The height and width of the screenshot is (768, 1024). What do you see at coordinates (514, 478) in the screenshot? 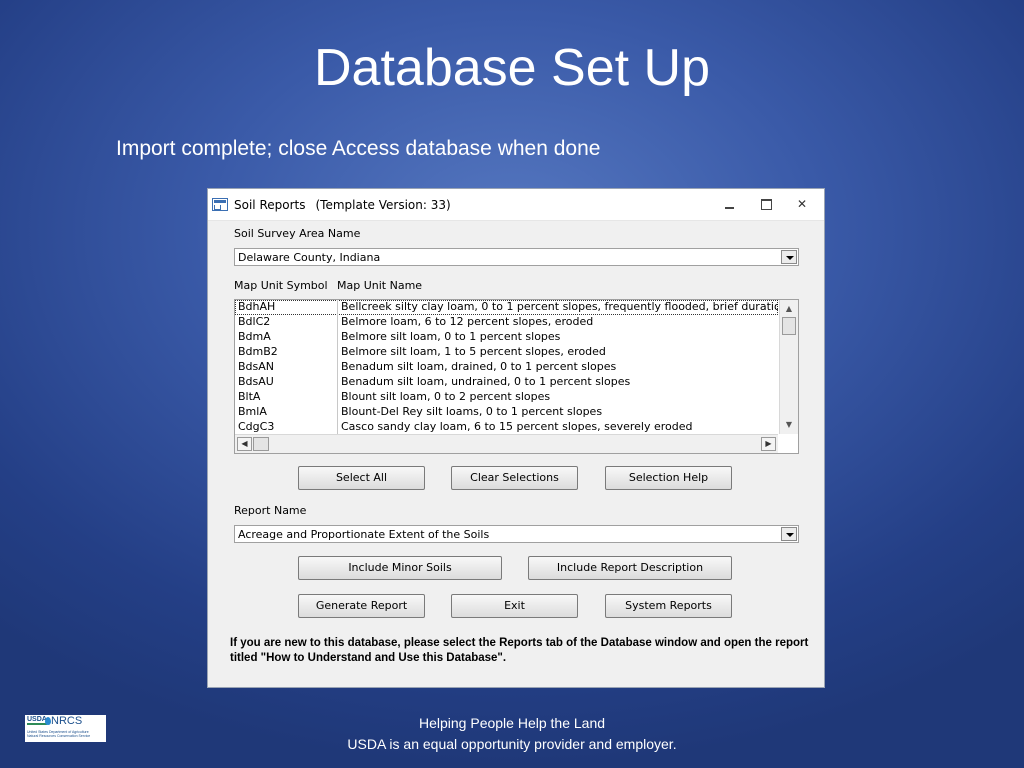
I see `clear-selections-button: Clear Selections` at bounding box center [514, 478].